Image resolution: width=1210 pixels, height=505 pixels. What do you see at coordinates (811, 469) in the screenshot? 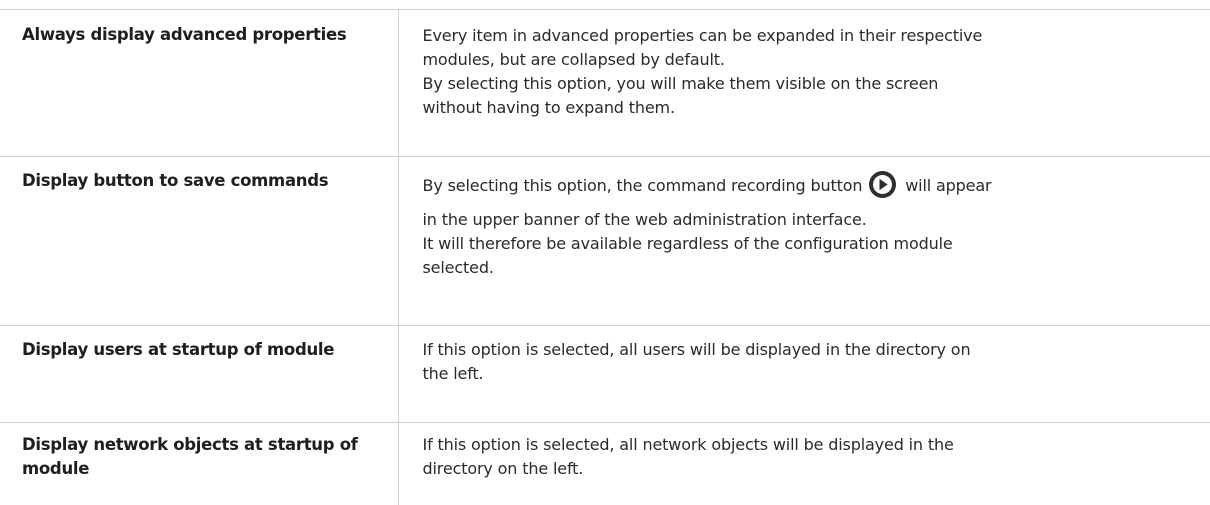
I see `description-line: directory on the left.` at bounding box center [811, 469].